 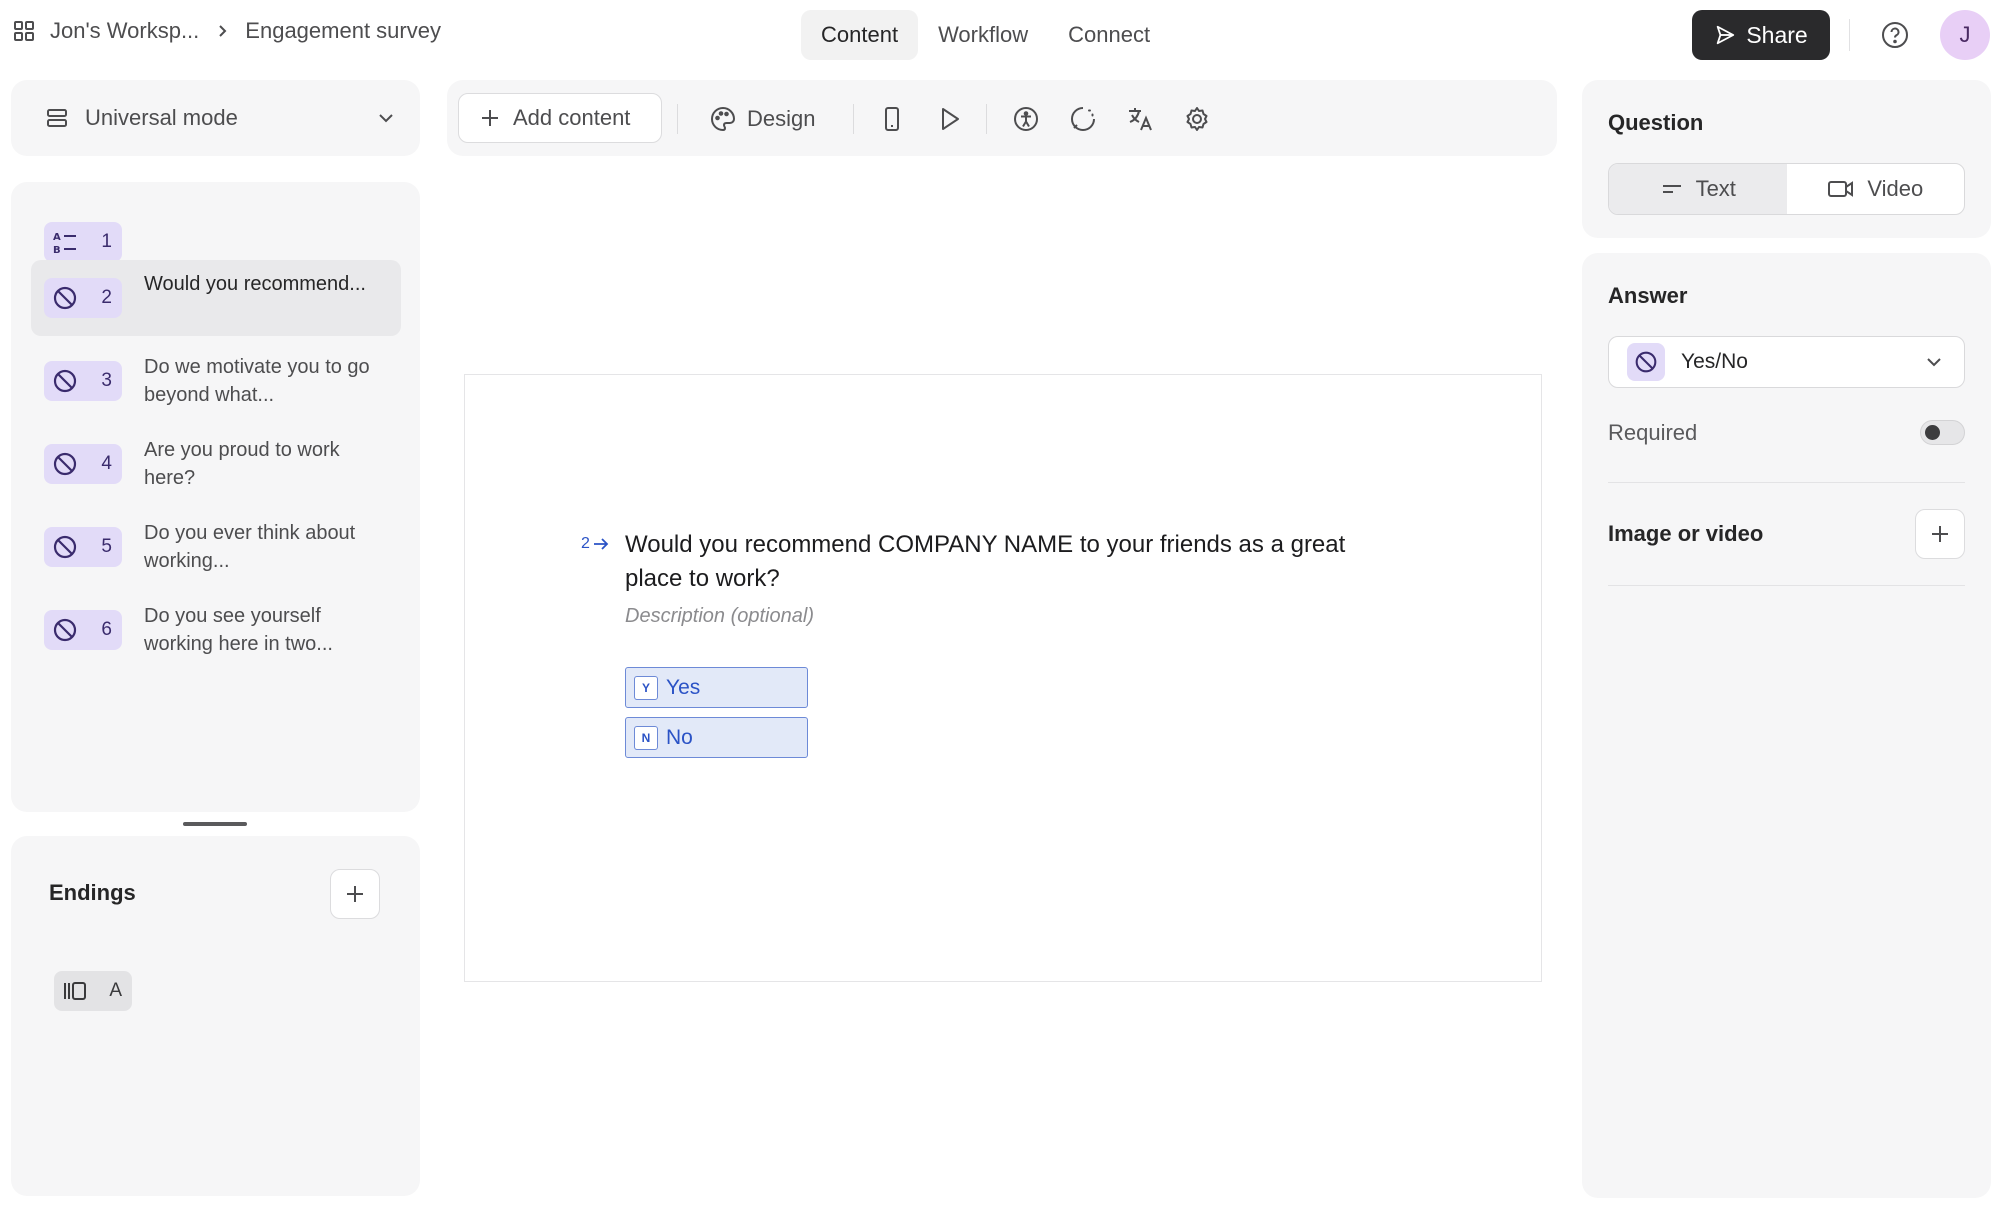 What do you see at coordinates (1002, 118) in the screenshot?
I see `editor-toolbar: Add content Design` at bounding box center [1002, 118].